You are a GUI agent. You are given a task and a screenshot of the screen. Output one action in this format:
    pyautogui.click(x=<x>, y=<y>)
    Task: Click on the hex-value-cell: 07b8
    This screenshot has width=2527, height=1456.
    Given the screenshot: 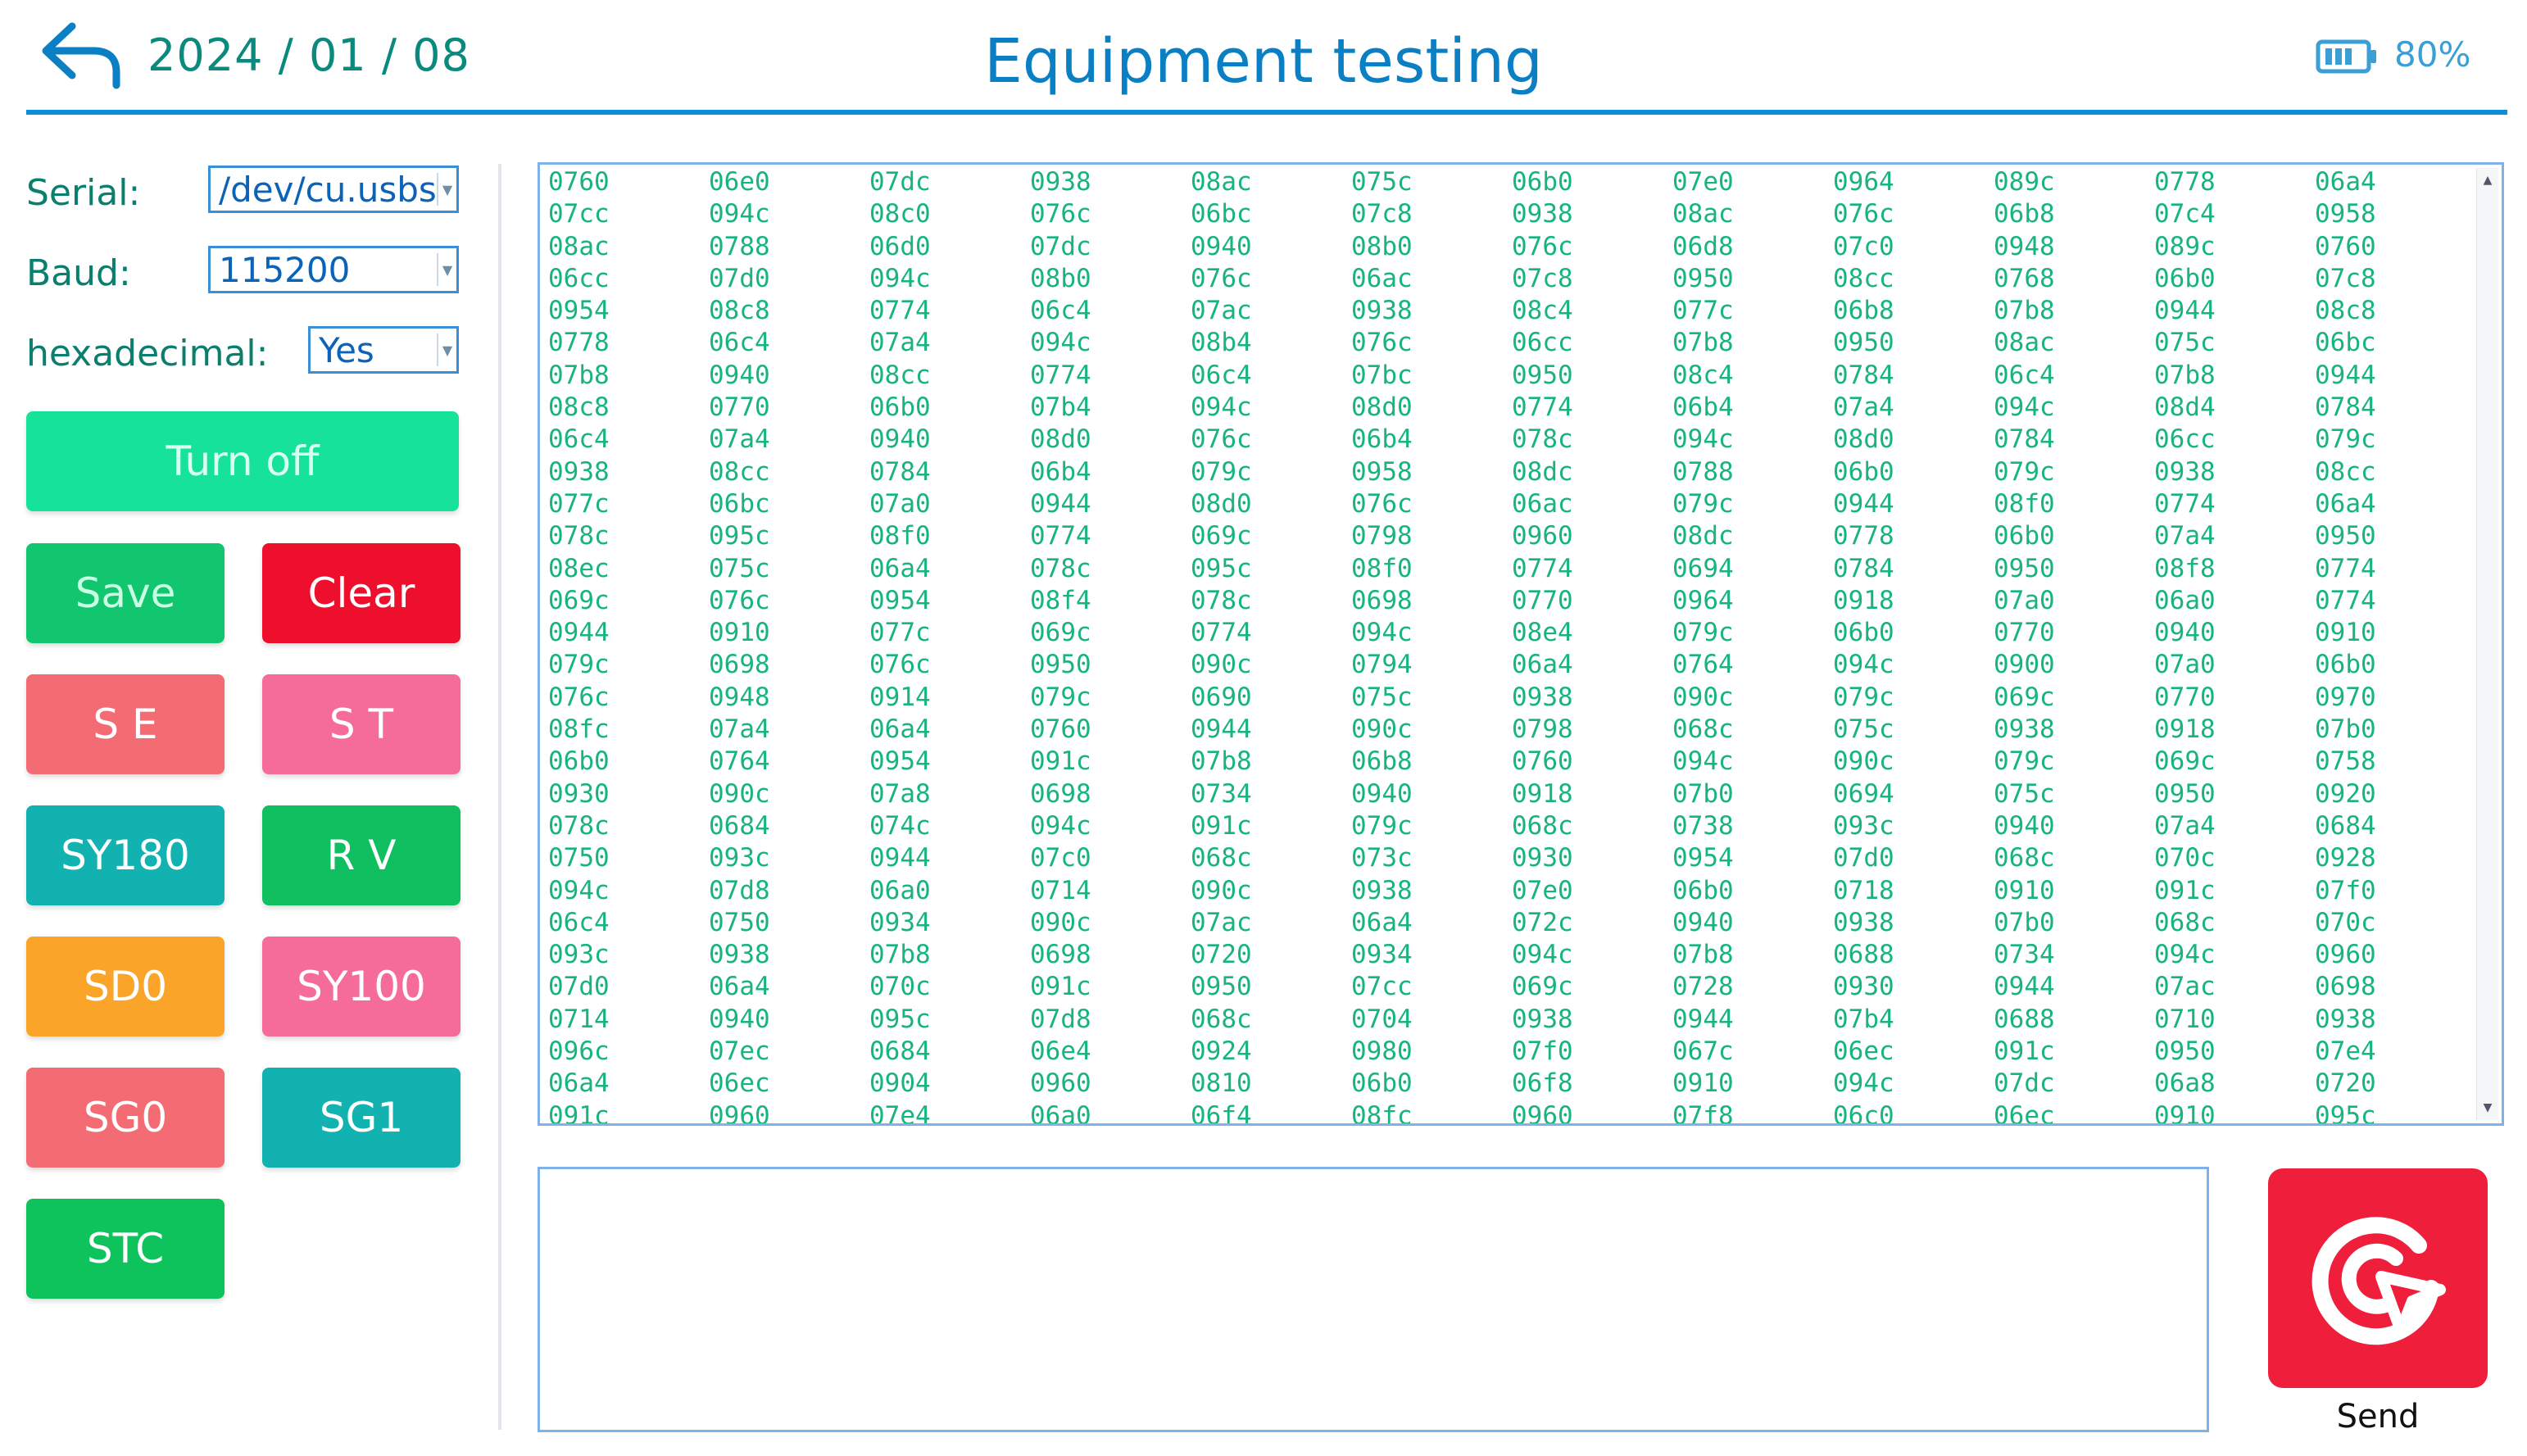 What is the action you would take?
    pyautogui.click(x=2185, y=375)
    